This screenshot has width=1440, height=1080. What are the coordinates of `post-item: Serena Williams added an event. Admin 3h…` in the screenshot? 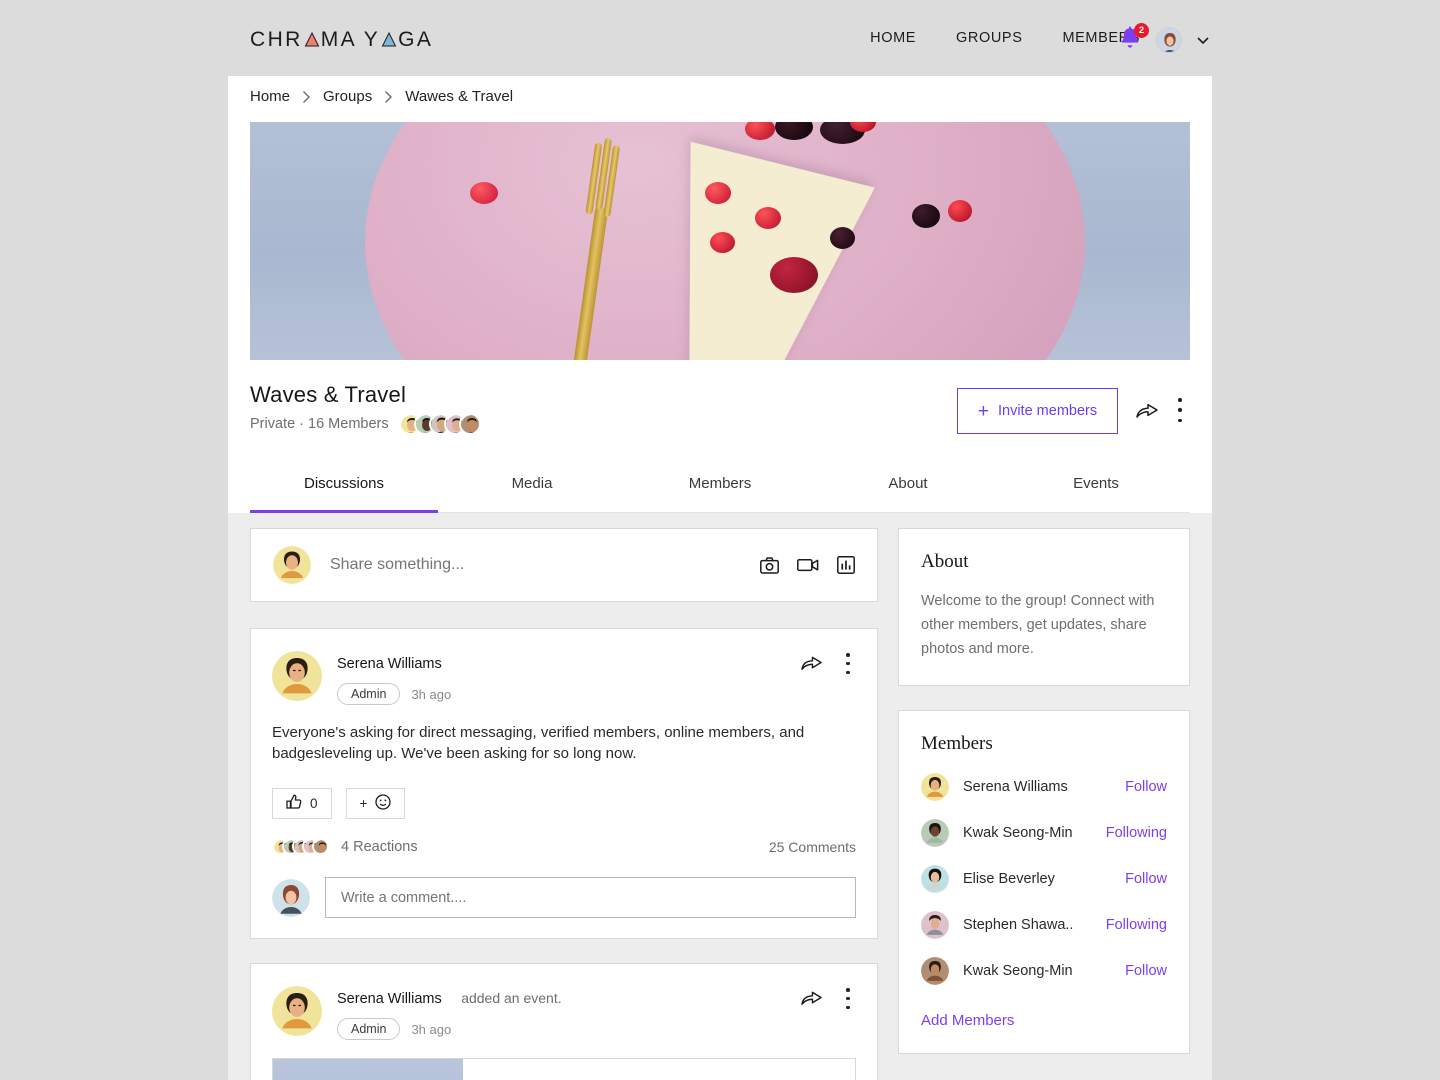 It's located at (564, 1021).